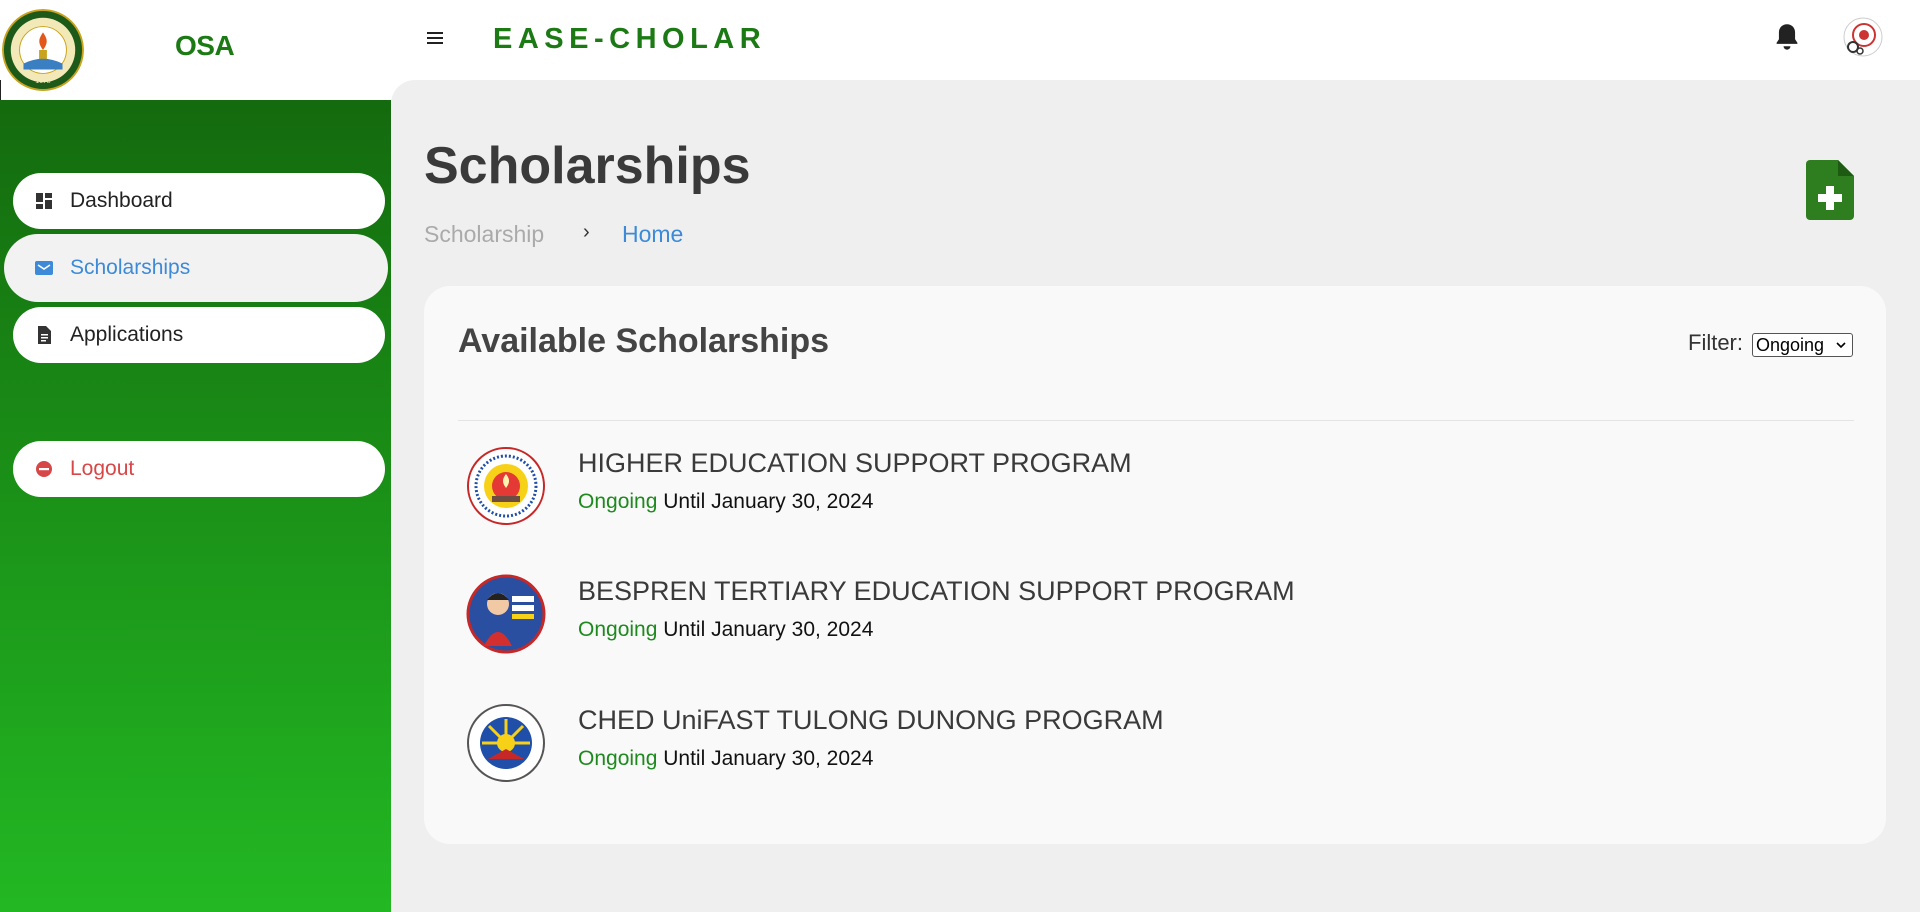 The height and width of the screenshot is (912, 1920). What do you see at coordinates (205, 45) in the screenshot?
I see `brand-org: OSA` at bounding box center [205, 45].